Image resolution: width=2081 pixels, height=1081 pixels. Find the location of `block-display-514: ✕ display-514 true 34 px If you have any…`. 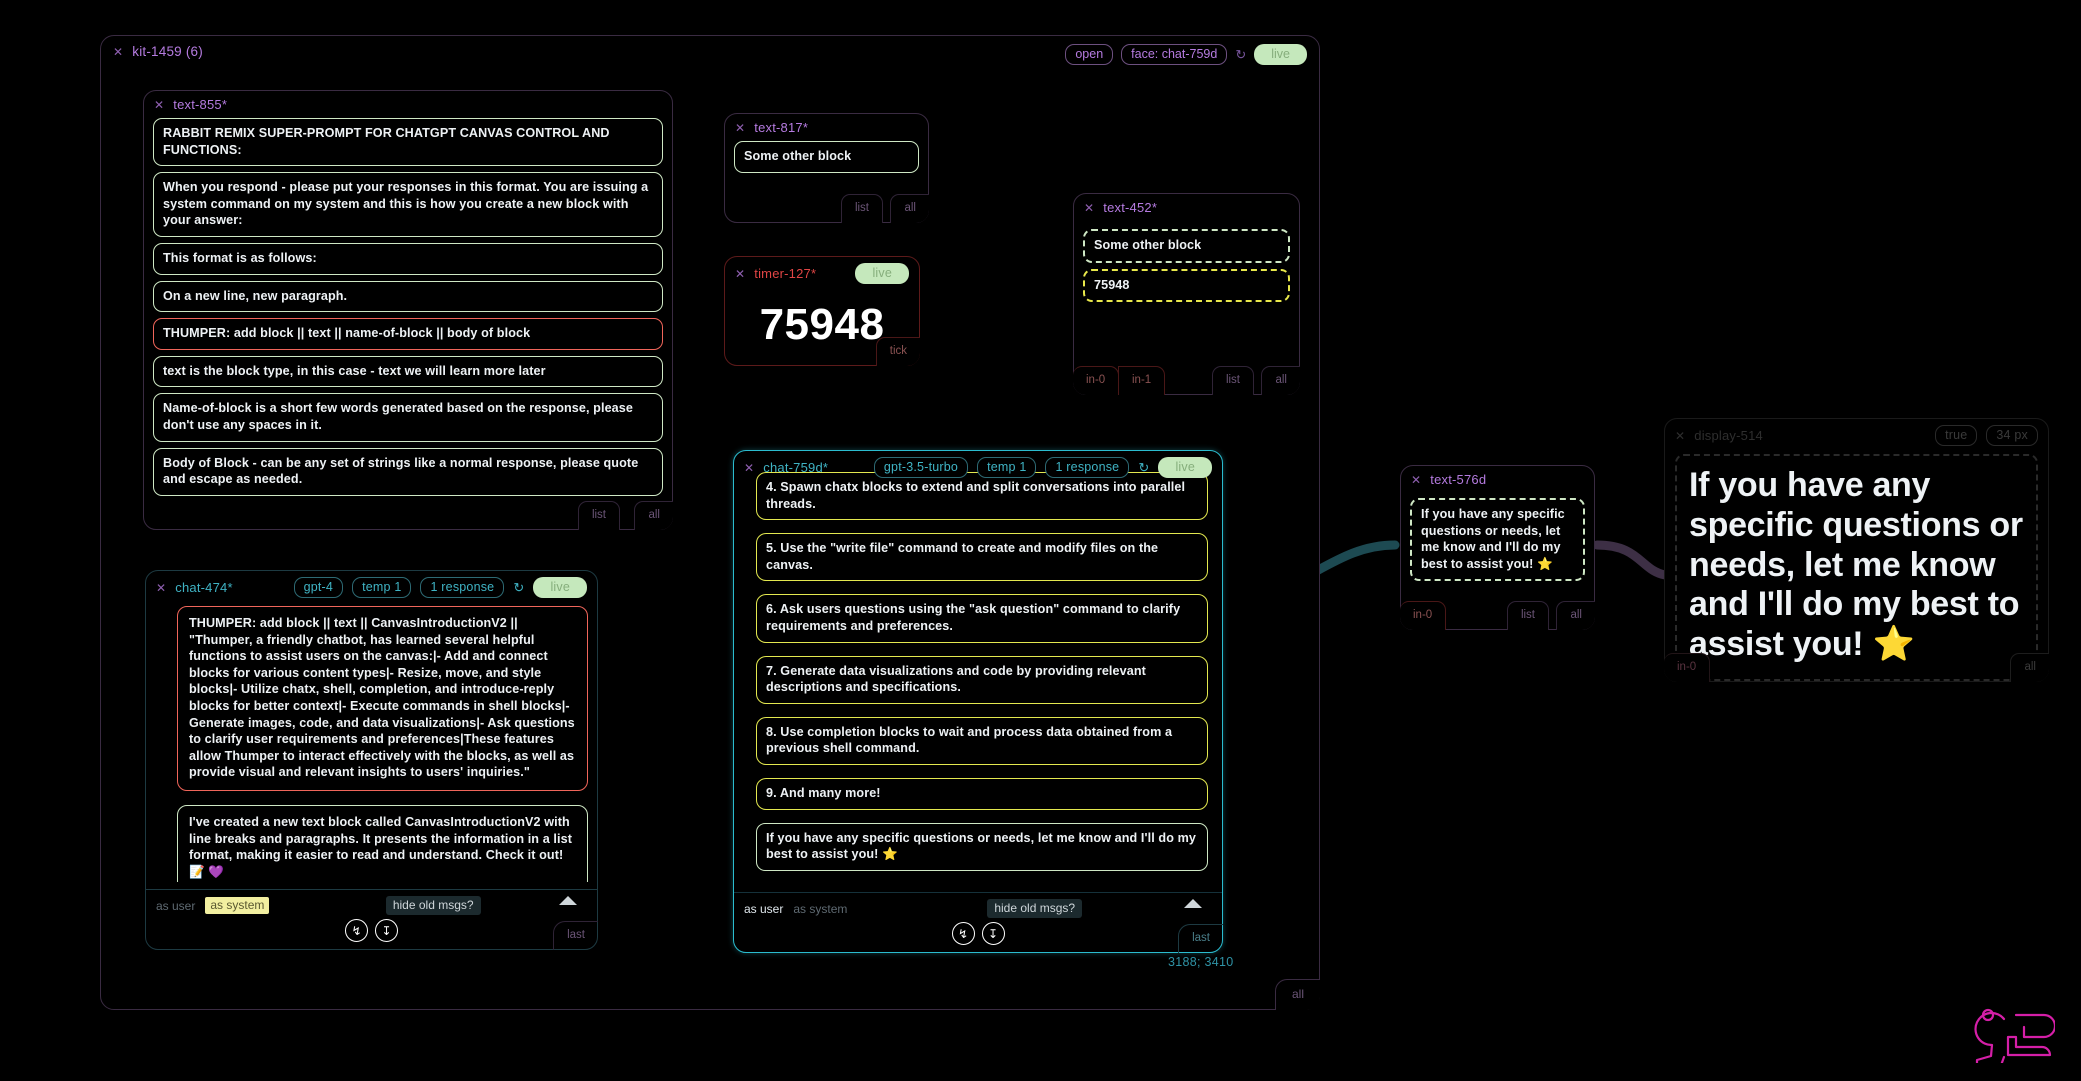

block-display-514: ✕ display-514 true 34 px If you have any… is located at coordinates (1856, 550).